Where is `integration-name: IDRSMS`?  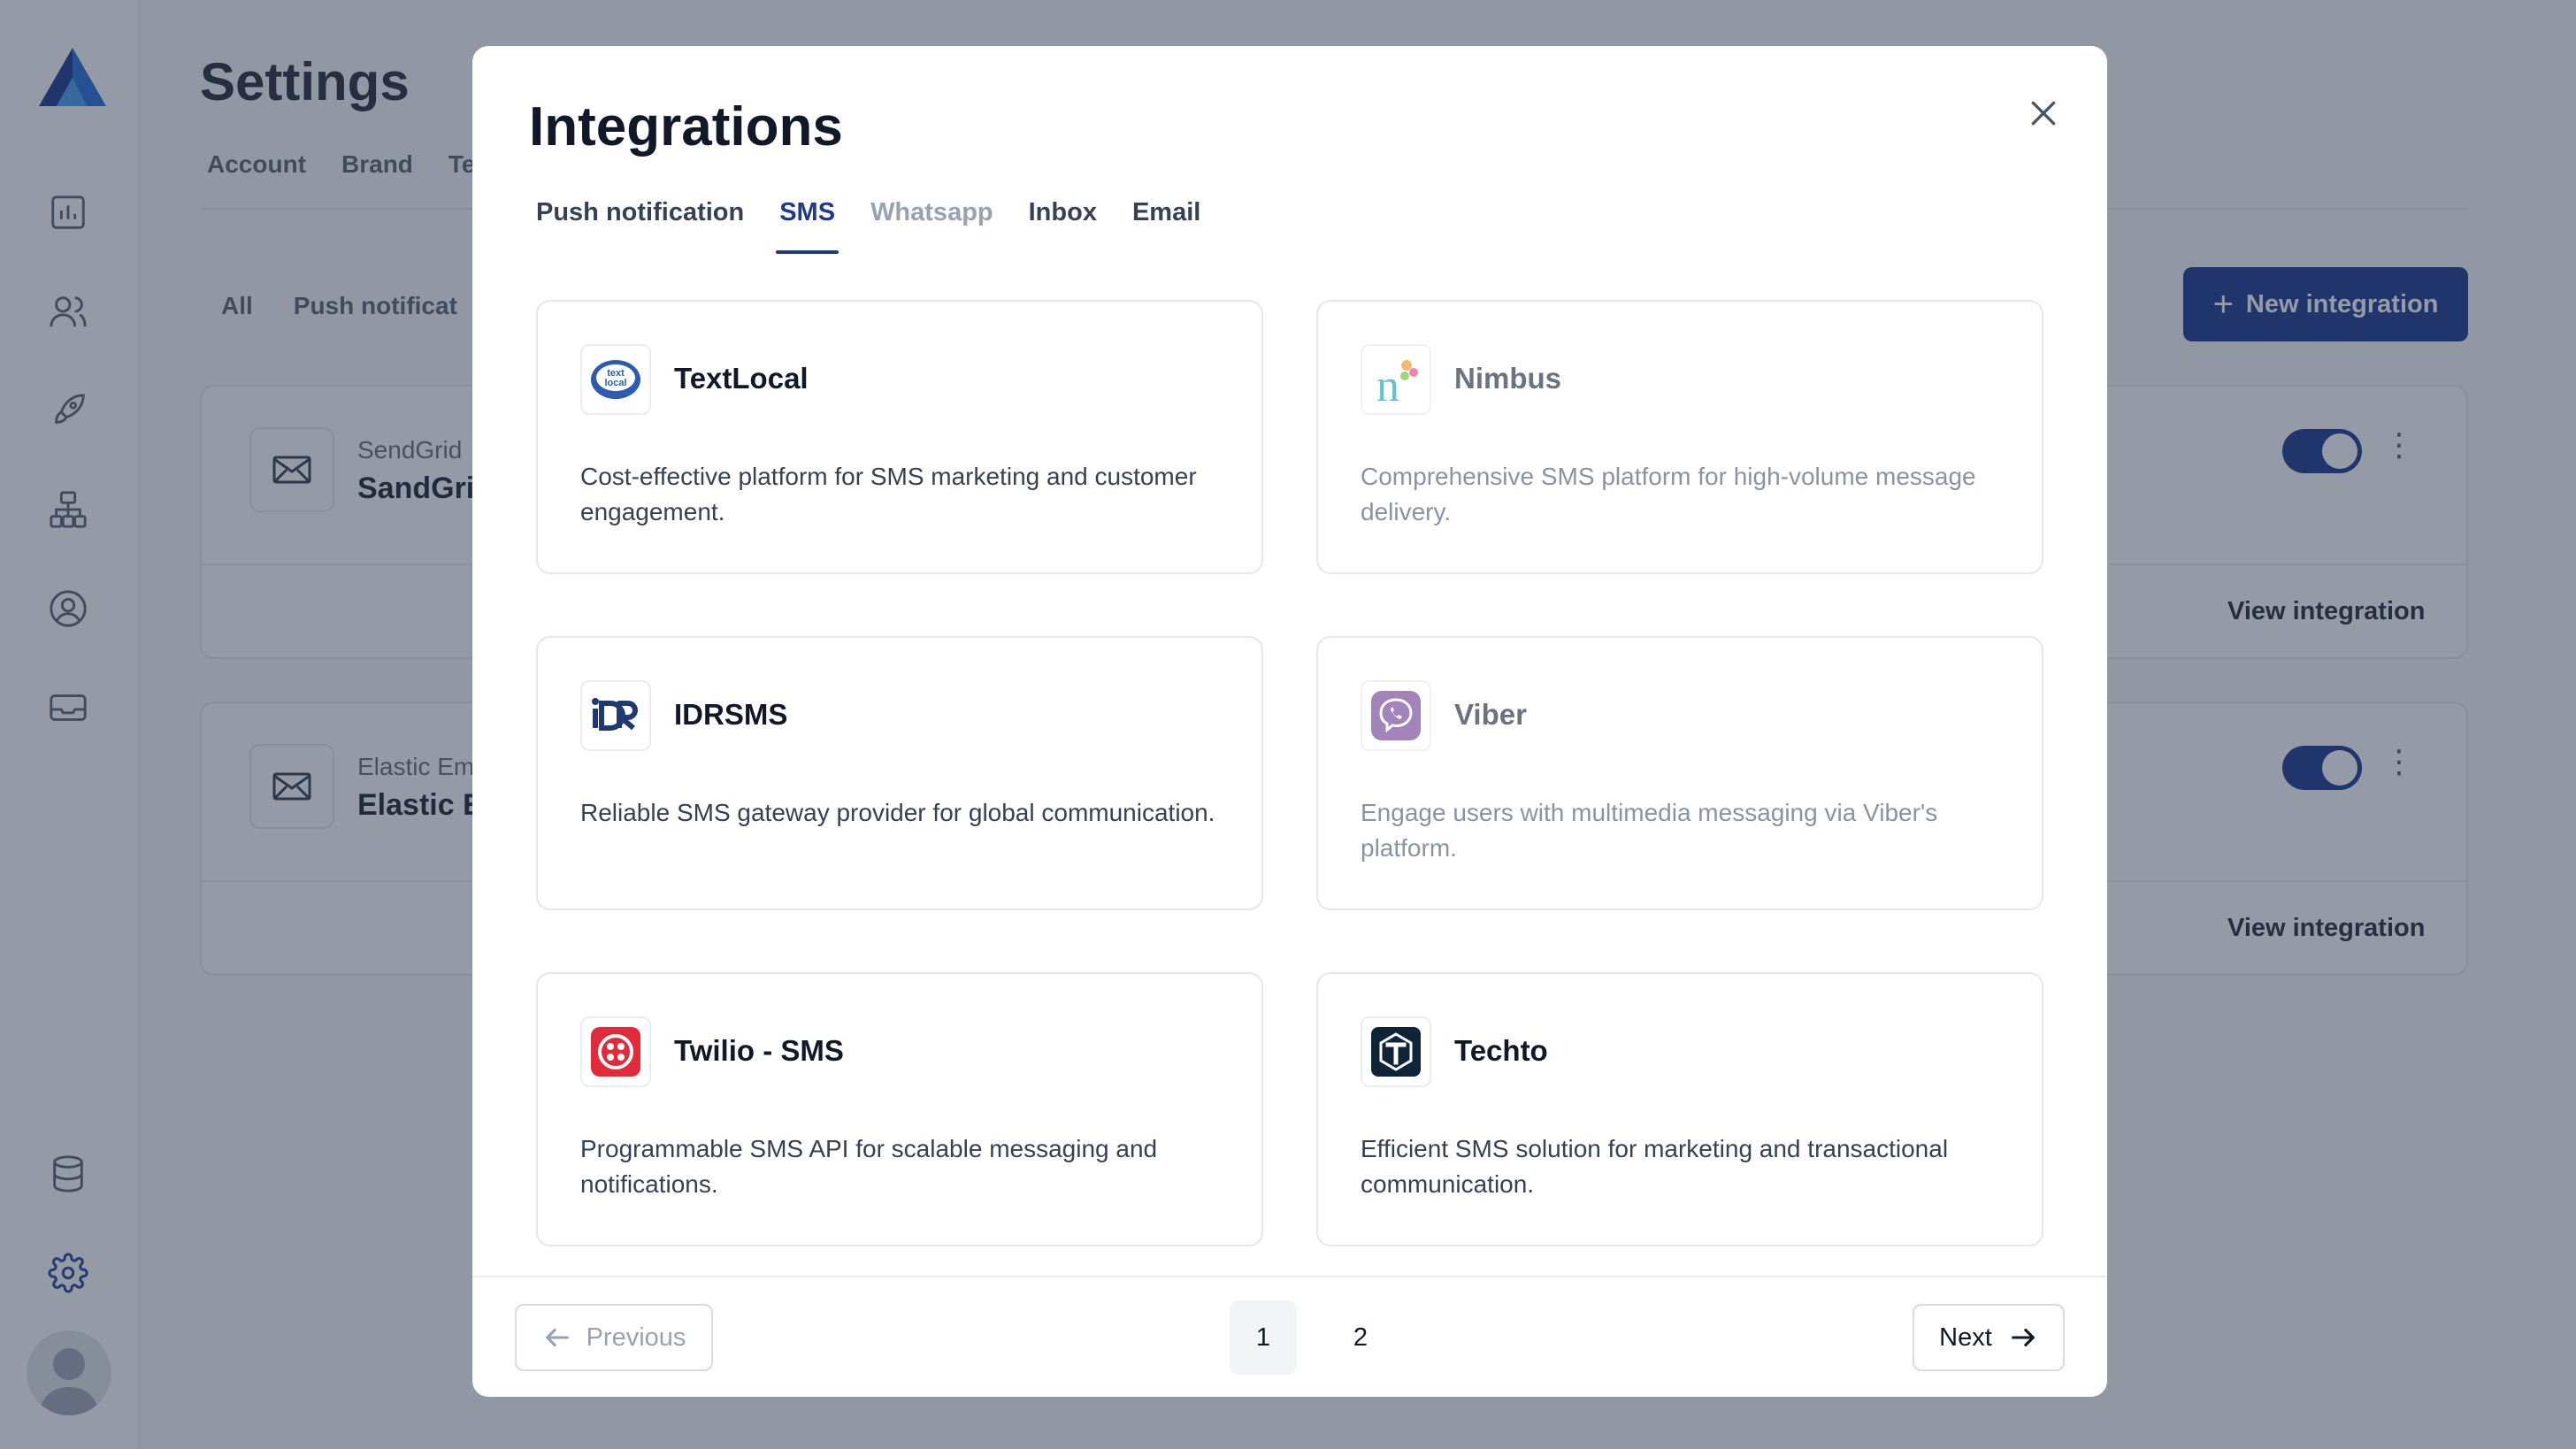 integration-name: IDRSMS is located at coordinates (731, 714).